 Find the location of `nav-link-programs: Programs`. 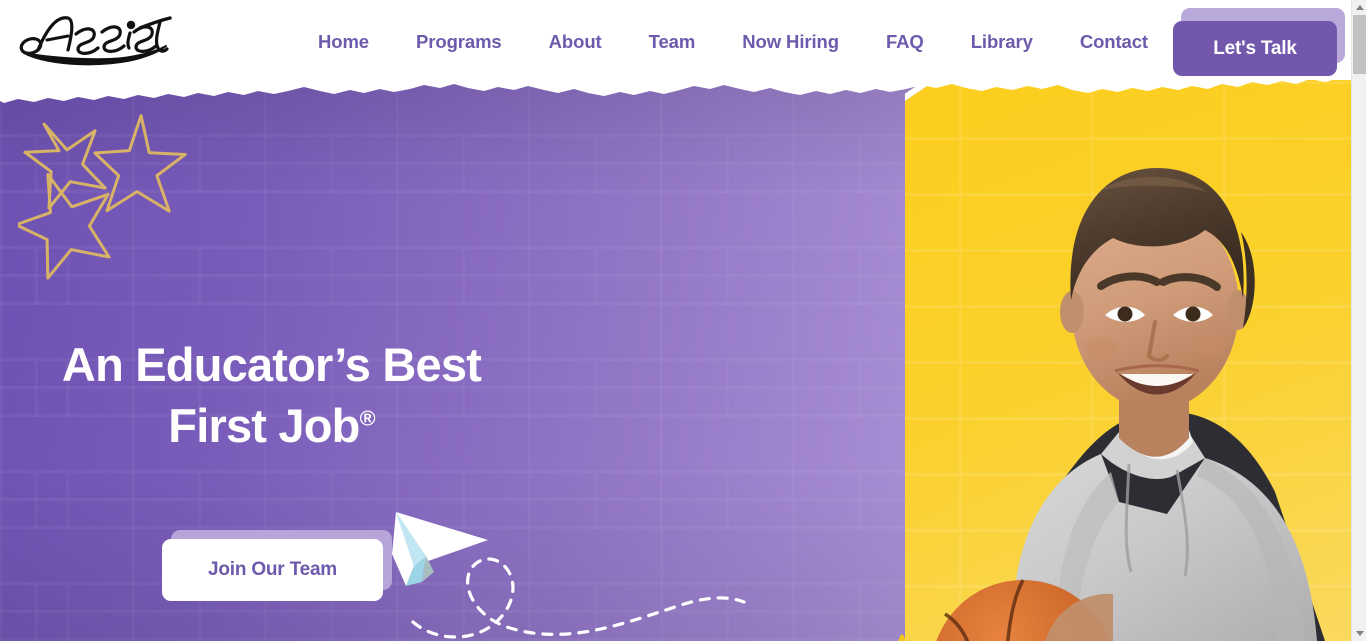

nav-link-programs: Programs is located at coordinates (459, 42).